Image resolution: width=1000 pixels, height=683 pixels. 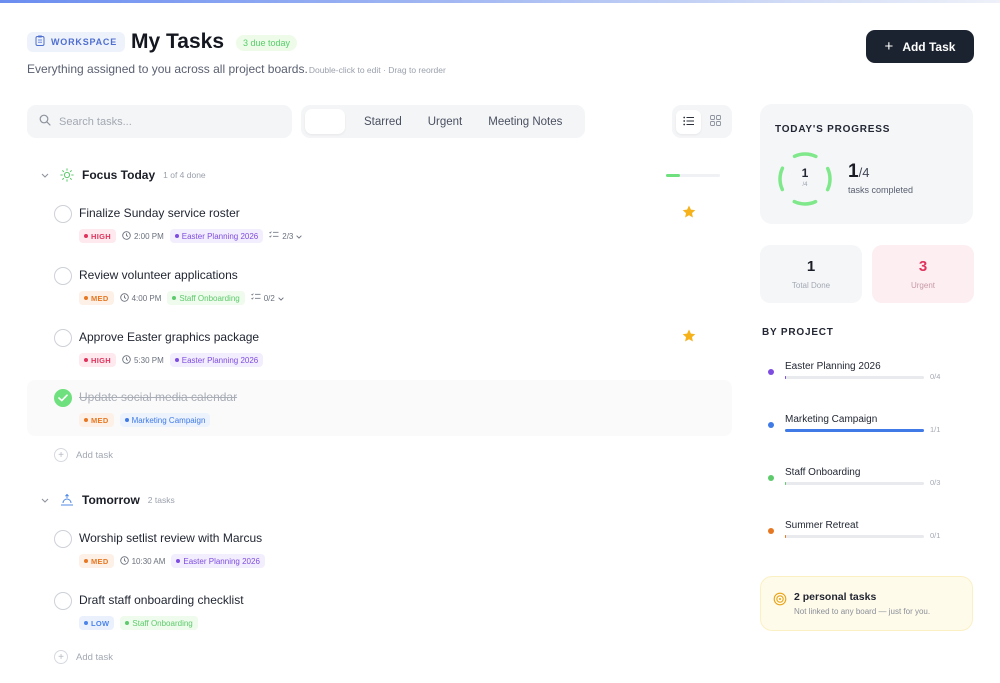 What do you see at coordinates (854, 536) in the screenshot?
I see `project-progress-bar` at bounding box center [854, 536].